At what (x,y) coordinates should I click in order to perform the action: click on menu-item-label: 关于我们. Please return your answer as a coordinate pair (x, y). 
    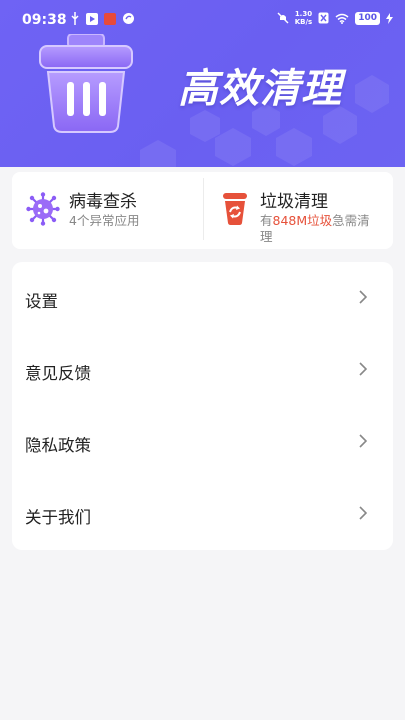
    Looking at the image, I should click on (58, 517).